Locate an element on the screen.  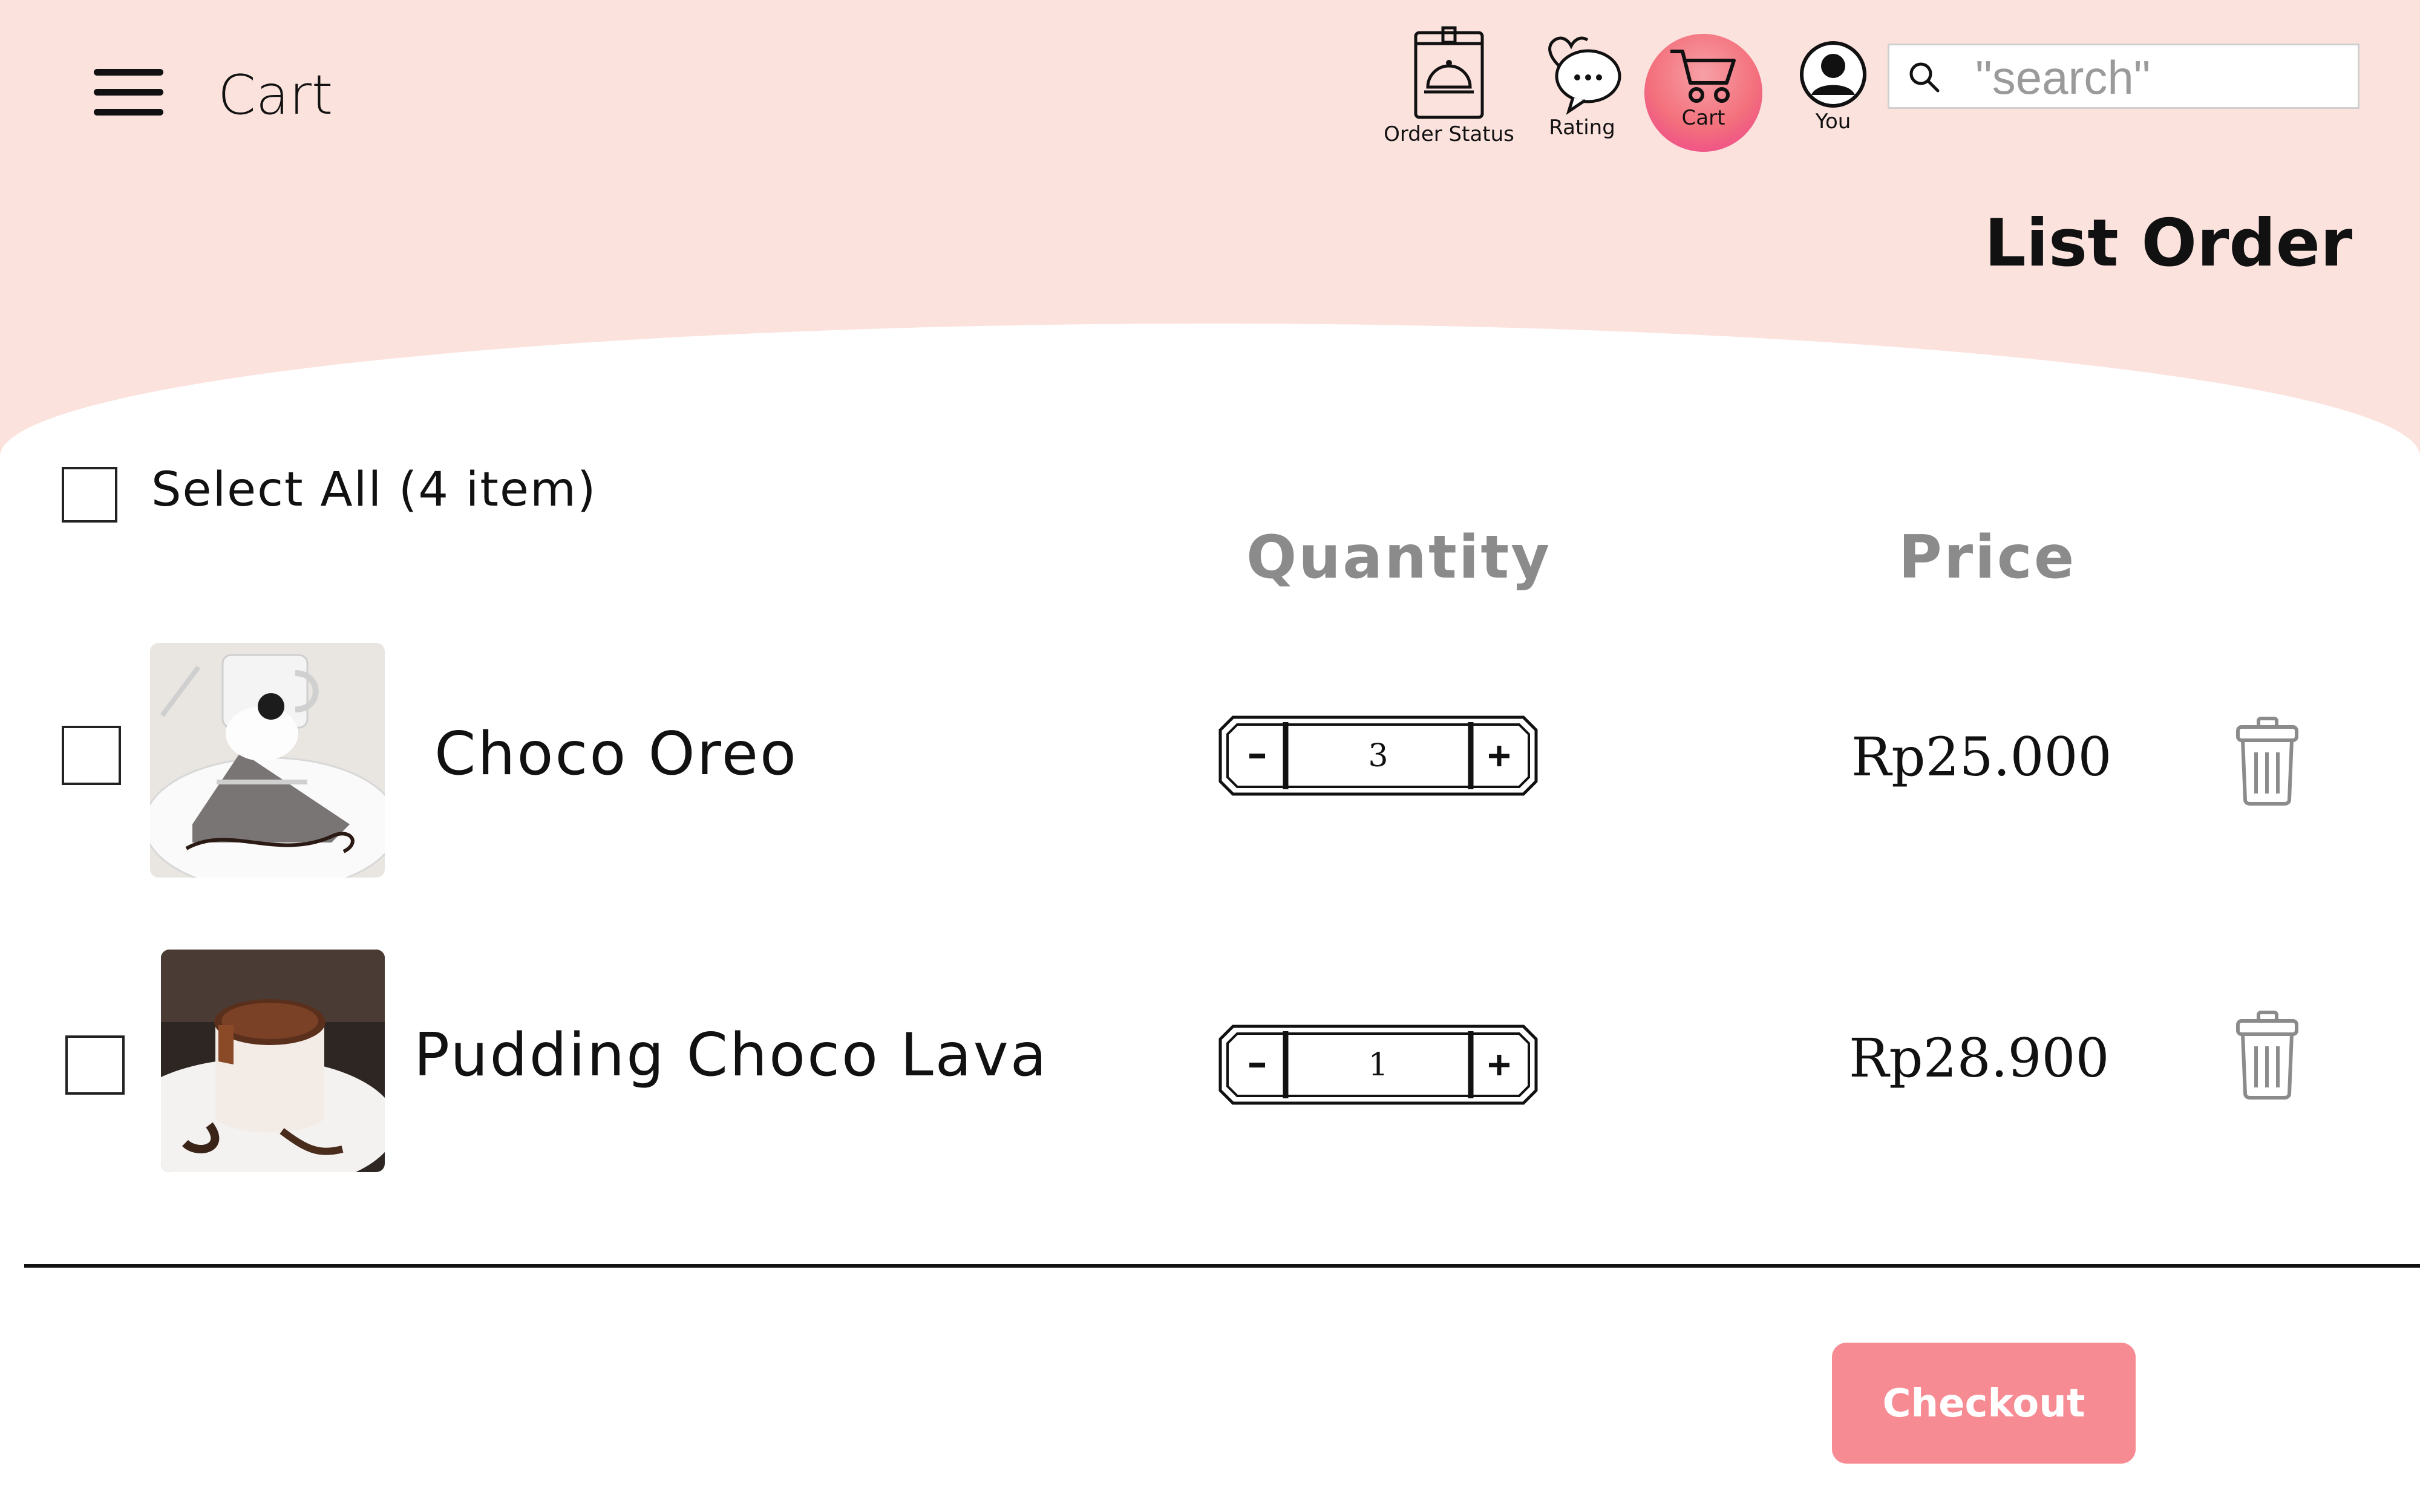
nav-order-status: Order Status is located at coordinates (1449, 85).